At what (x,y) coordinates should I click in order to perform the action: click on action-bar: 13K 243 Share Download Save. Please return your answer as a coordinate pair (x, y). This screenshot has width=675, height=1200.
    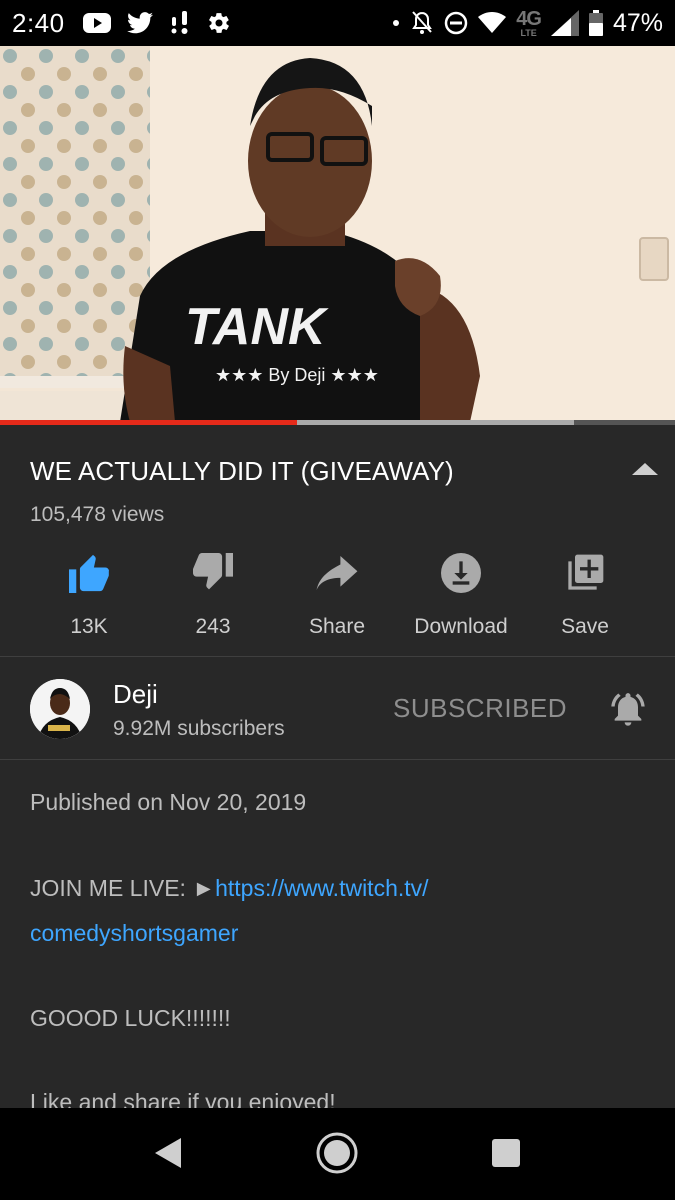
    Looking at the image, I should click on (337, 595).